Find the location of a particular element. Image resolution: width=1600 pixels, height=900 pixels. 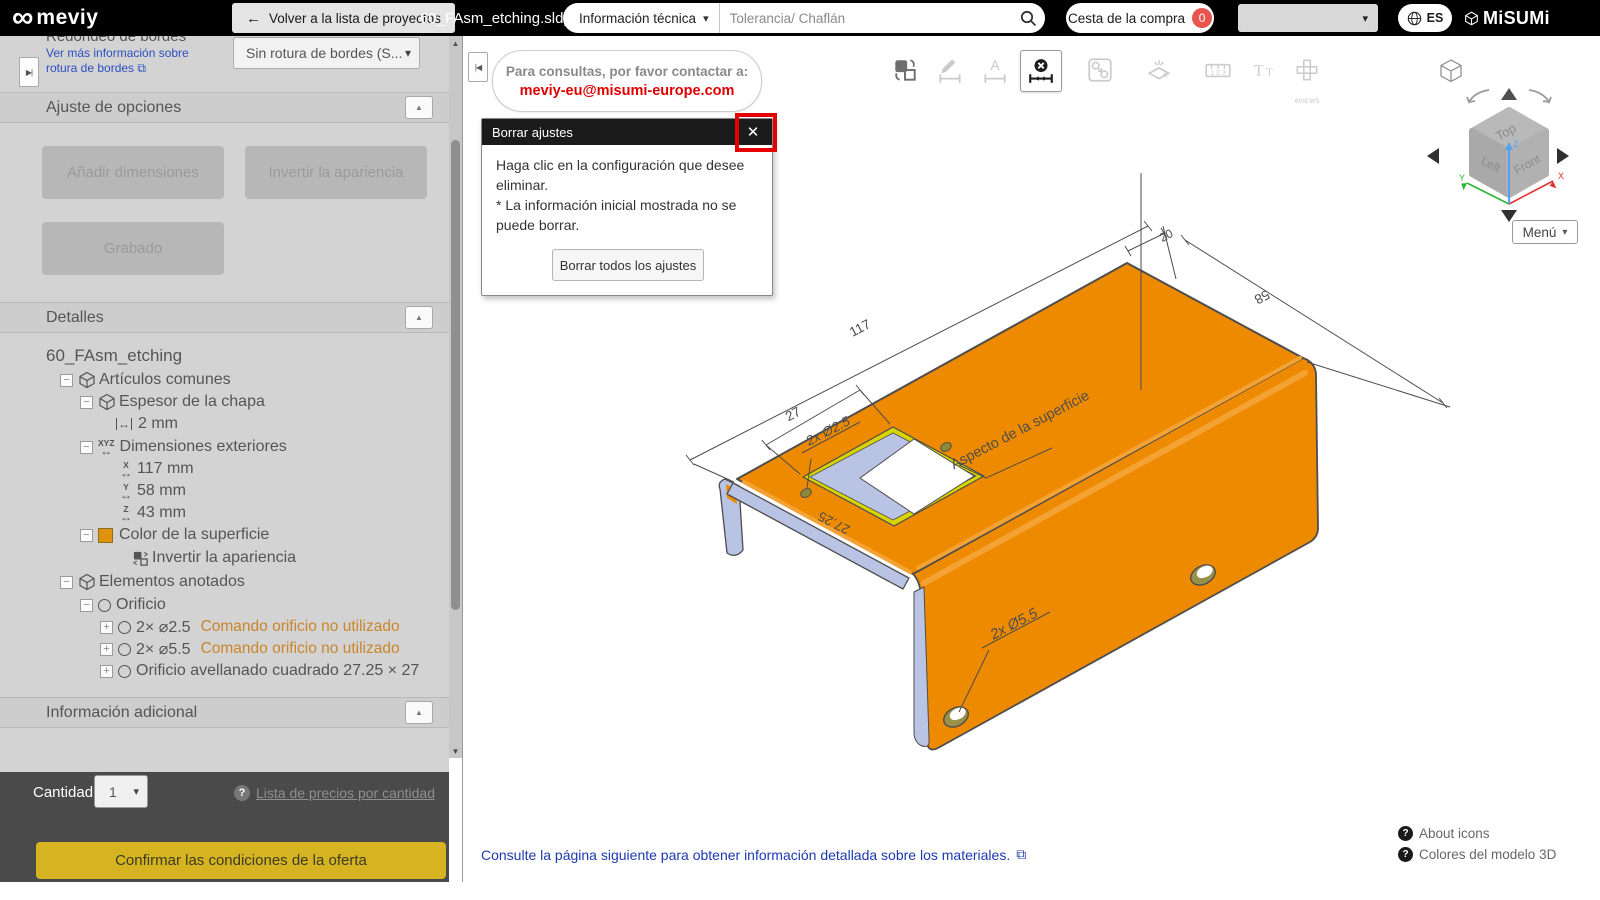

additional-info-title: Información adicional is located at coordinates (122, 712).